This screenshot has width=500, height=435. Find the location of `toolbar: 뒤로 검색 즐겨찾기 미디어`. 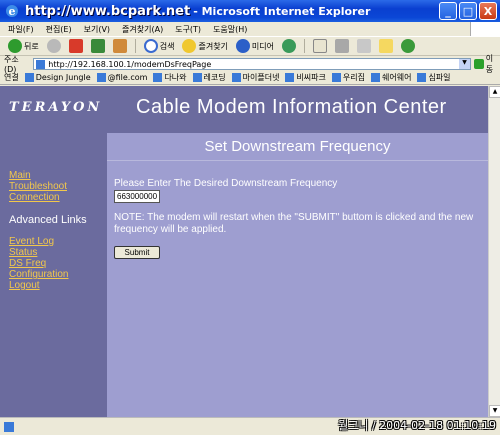

toolbar: 뒤로 검색 즐겨찾기 미디어 is located at coordinates (250, 46).